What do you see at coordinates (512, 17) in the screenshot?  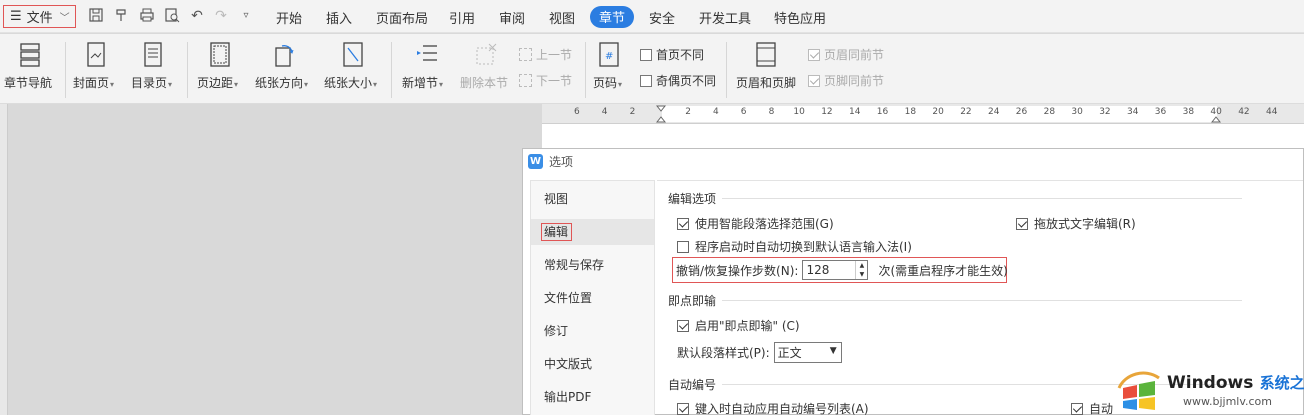 I see `tab-review: 审阅` at bounding box center [512, 17].